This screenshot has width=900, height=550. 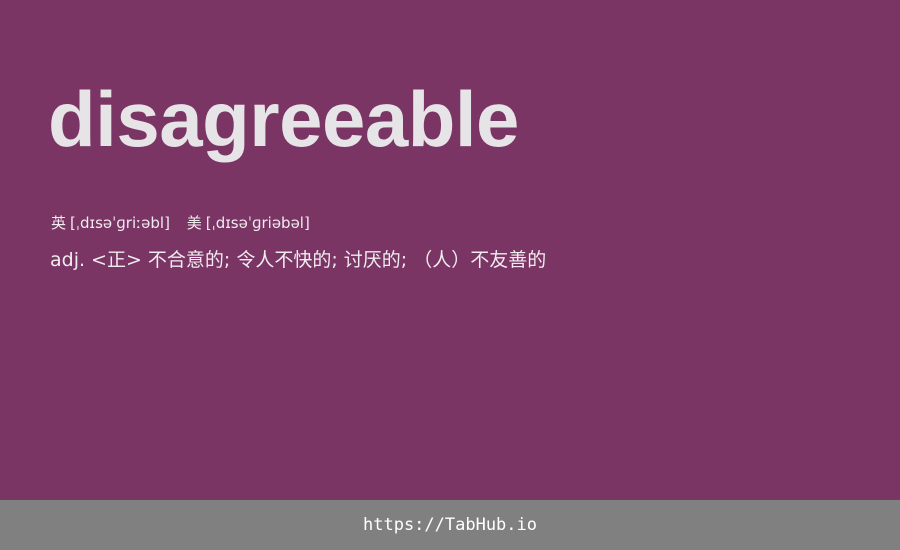 I want to click on pronunciation-row: 英 [ˌdɪsəˈɡriːəbl] 美 [ˌdɪsəˈɡriəbəl], so click(x=180, y=223).